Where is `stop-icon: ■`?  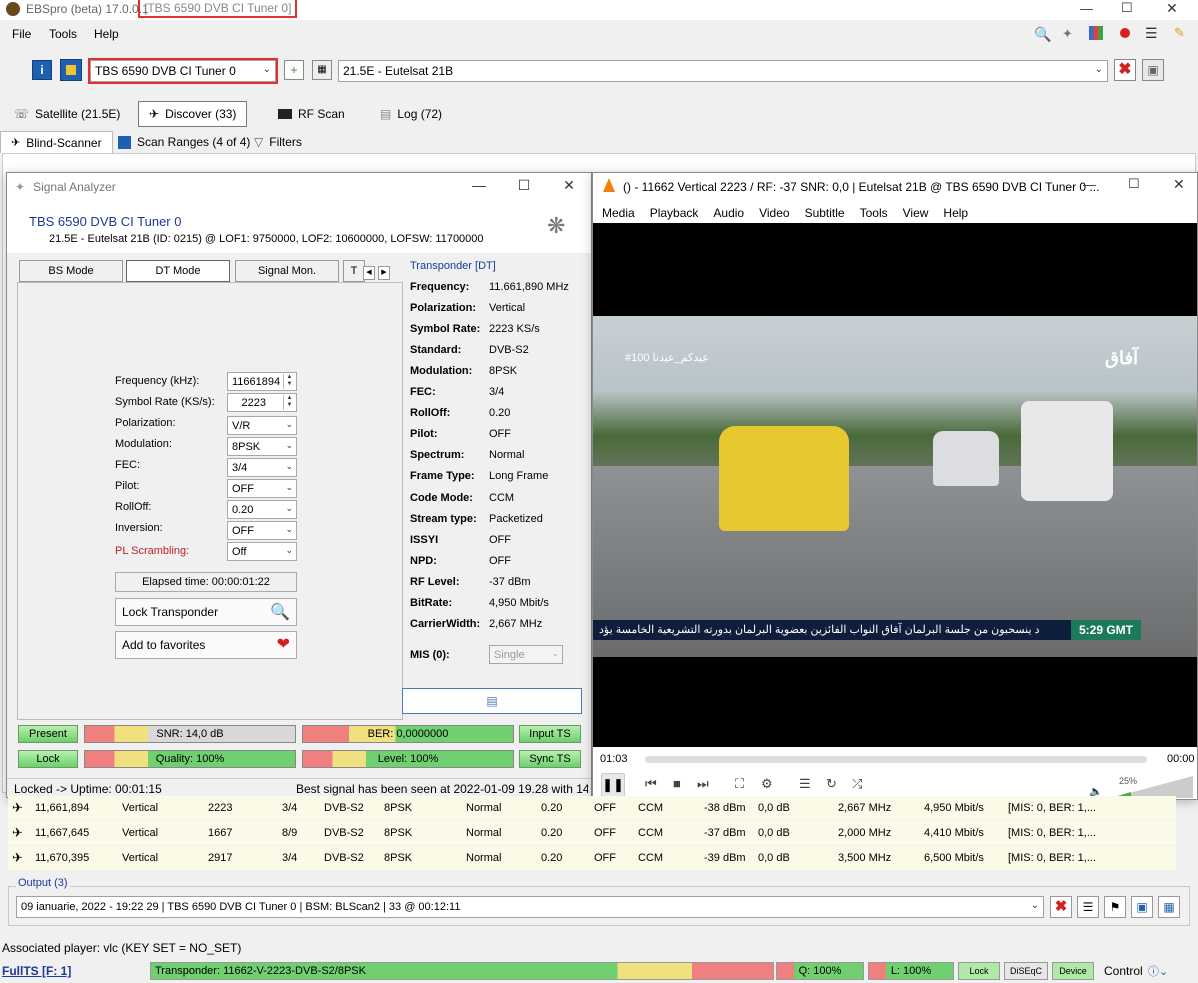 stop-icon: ■ is located at coordinates (677, 783).